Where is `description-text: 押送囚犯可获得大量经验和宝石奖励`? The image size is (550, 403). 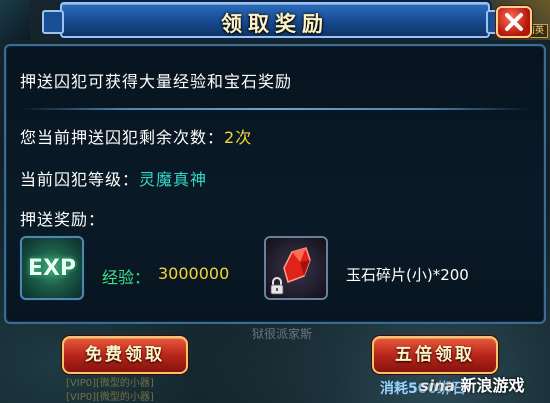 description-text: 押送囚犯可获得大量经验和宝石奖励 is located at coordinates (156, 81).